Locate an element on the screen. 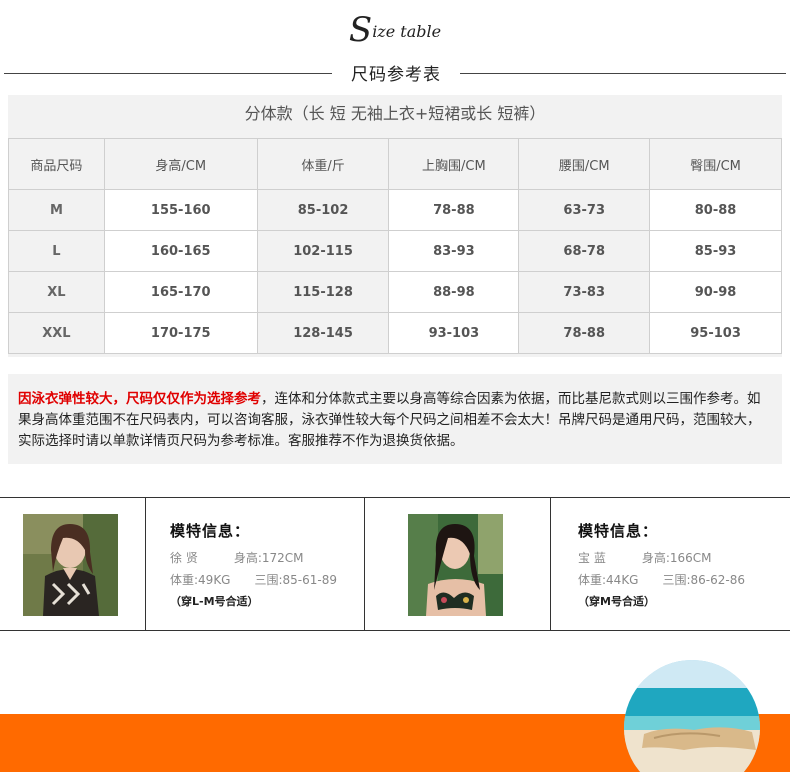  table-cell: 155-160 is located at coordinates (180, 210).